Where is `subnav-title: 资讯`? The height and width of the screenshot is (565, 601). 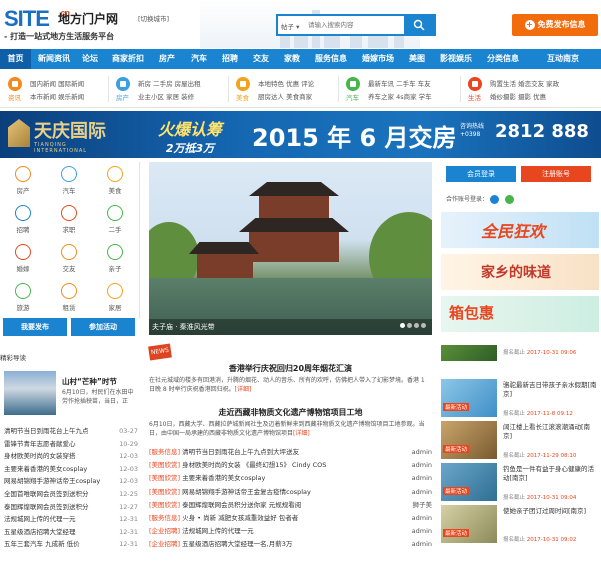 subnav-title: 资讯 is located at coordinates (14, 97).